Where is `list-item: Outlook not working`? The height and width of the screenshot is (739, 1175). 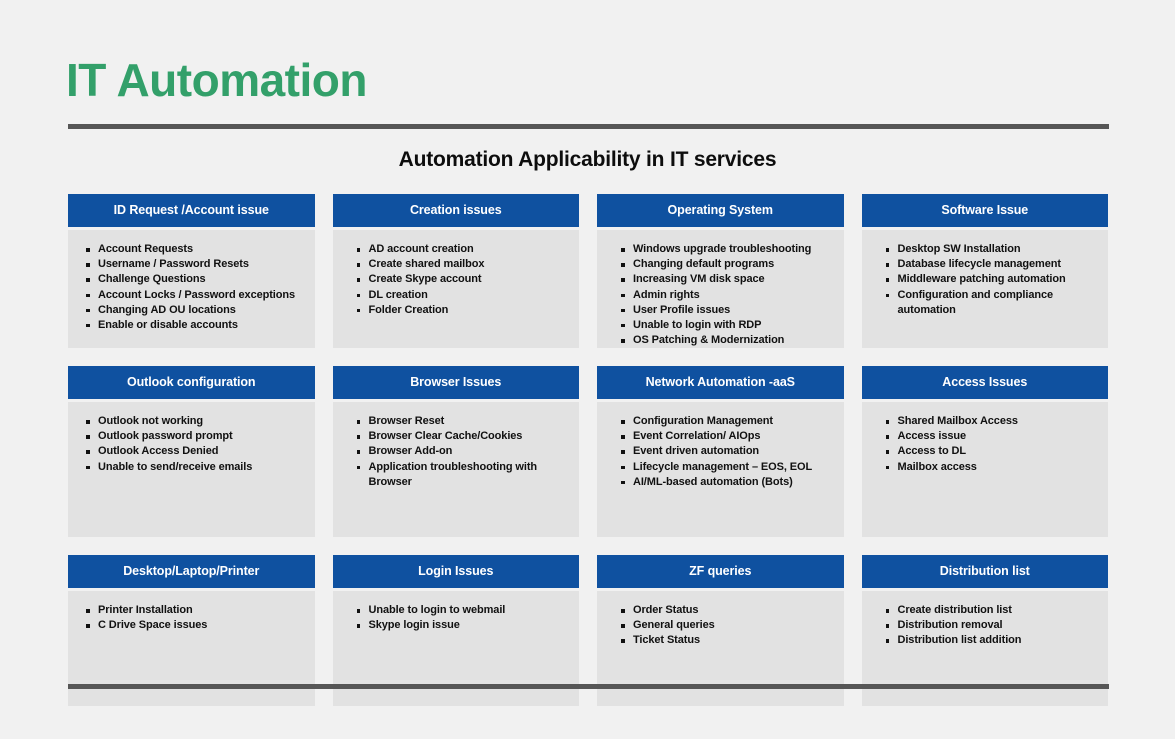 list-item: Outlook not working is located at coordinates (195, 421).